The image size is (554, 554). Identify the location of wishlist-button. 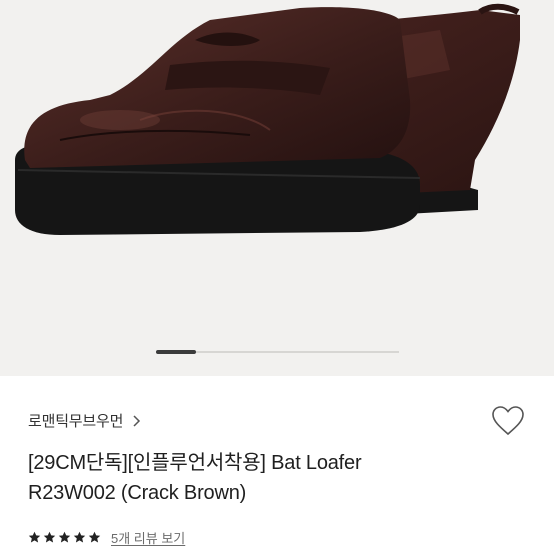
(508, 421).